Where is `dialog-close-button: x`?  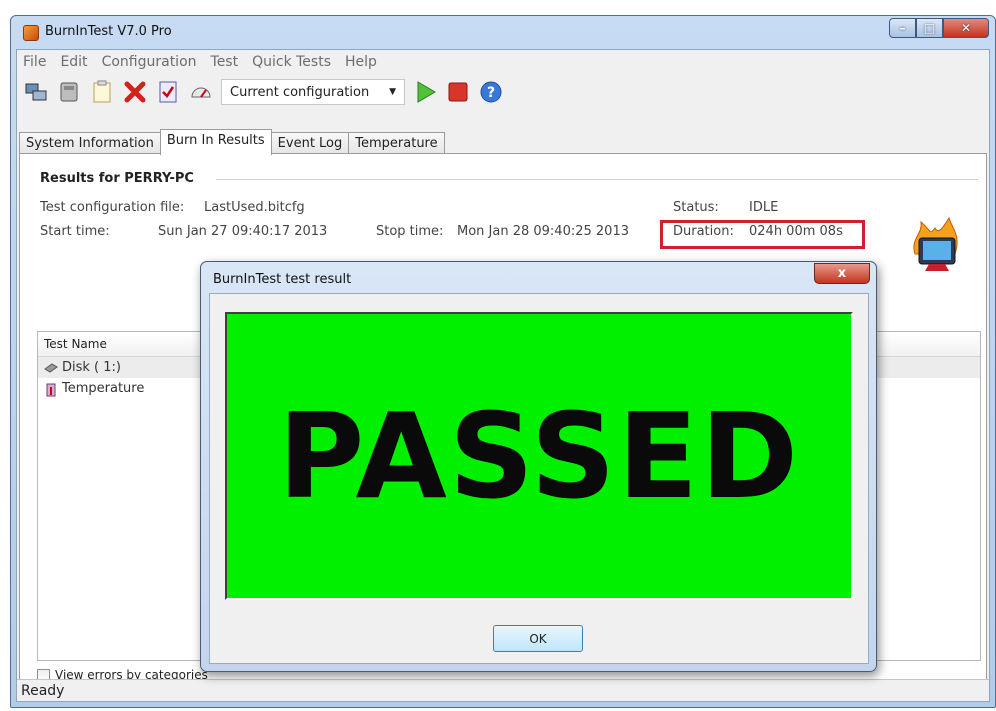
dialog-close-button: x is located at coordinates (842, 273).